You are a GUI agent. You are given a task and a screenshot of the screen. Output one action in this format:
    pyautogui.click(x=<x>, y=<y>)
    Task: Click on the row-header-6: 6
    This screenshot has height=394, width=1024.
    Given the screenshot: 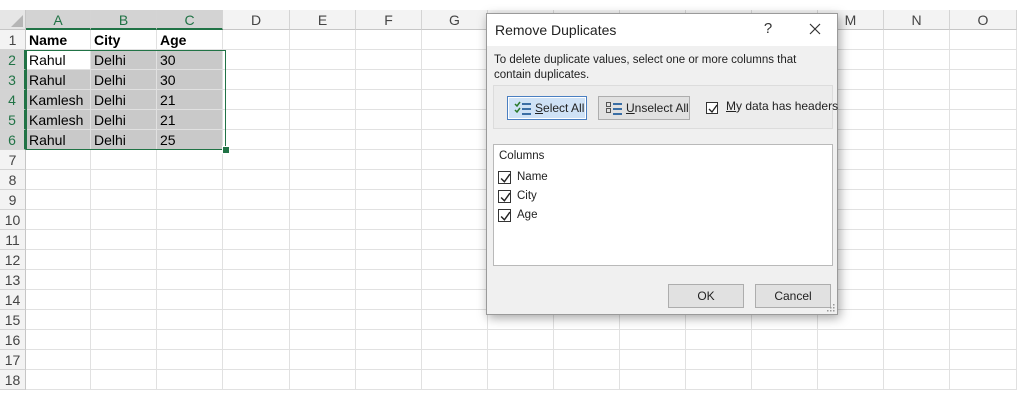 What is the action you would take?
    pyautogui.click(x=13, y=140)
    